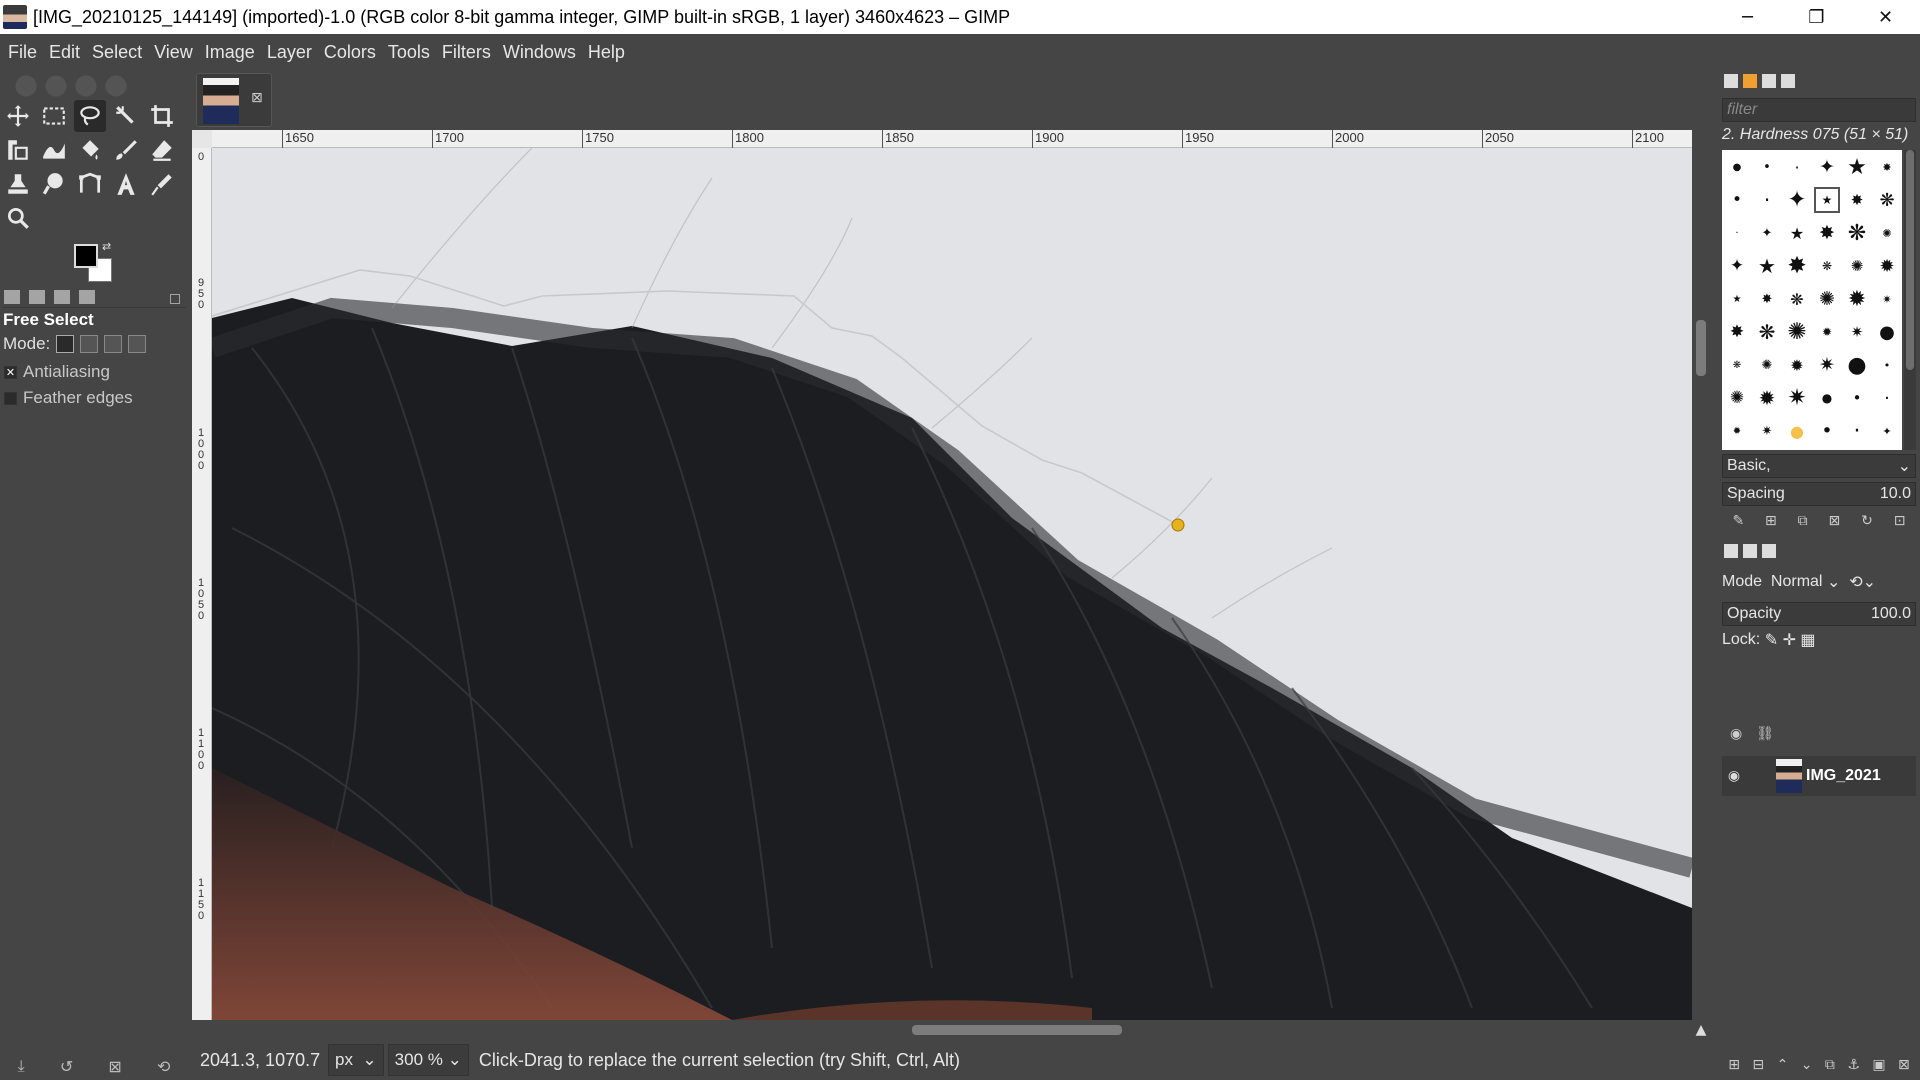 This screenshot has height=1080, width=1920. Describe the element at coordinates (1769, 551) in the screenshot. I see `paths-tab-icon` at that location.